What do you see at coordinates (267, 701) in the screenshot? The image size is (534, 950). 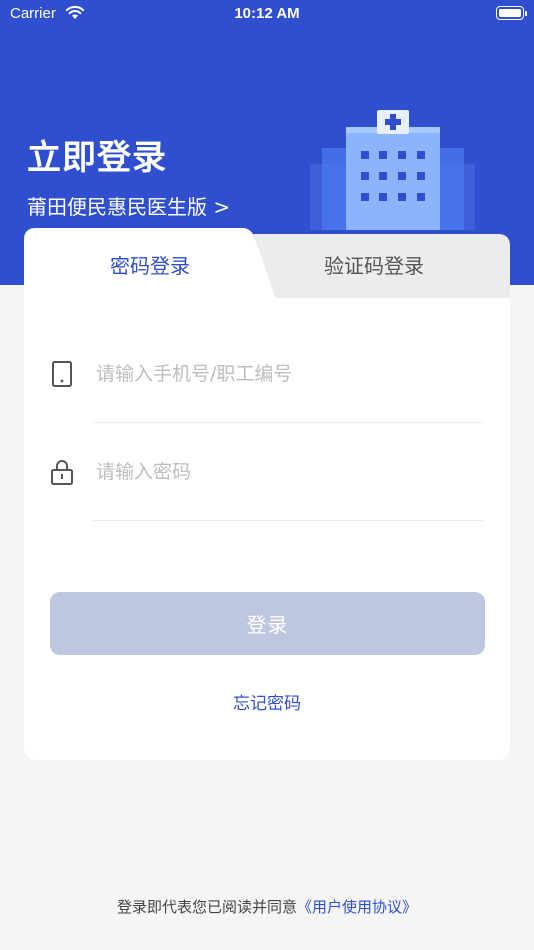 I see `forgot-password-link: 忘记密码` at bounding box center [267, 701].